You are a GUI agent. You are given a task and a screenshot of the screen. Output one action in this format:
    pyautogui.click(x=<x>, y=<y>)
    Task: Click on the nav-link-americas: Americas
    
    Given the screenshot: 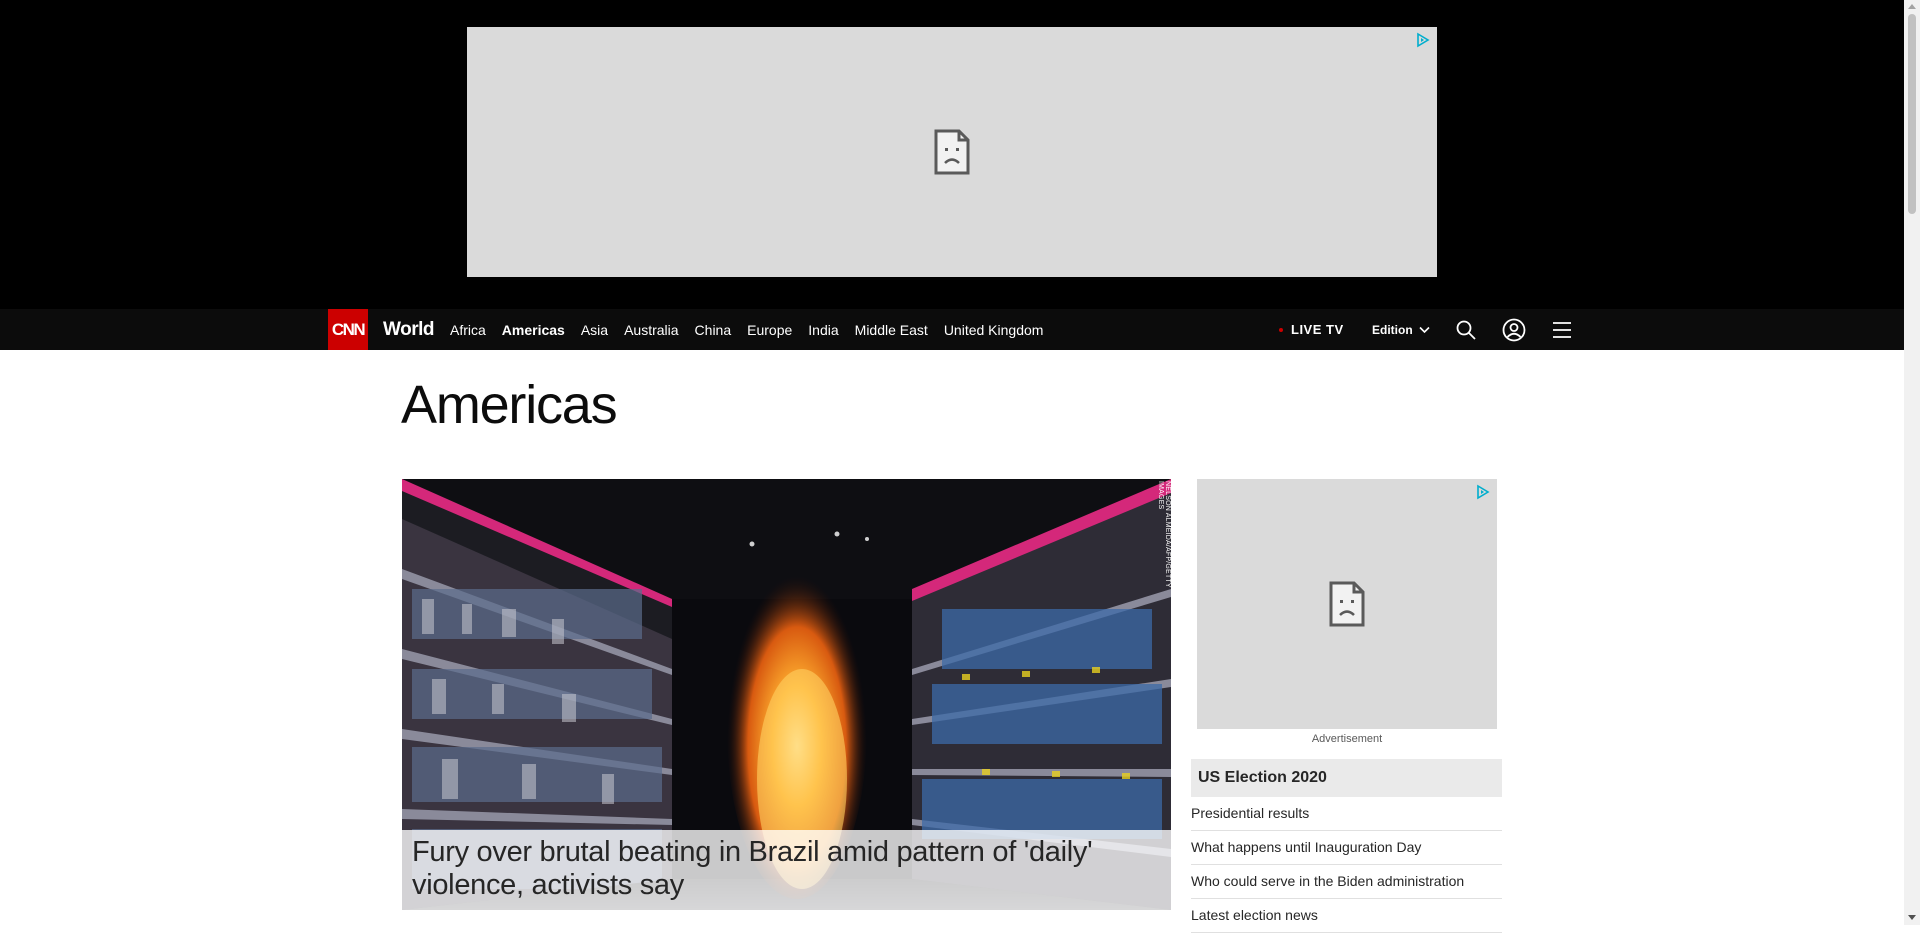 What is the action you would take?
    pyautogui.click(x=533, y=330)
    